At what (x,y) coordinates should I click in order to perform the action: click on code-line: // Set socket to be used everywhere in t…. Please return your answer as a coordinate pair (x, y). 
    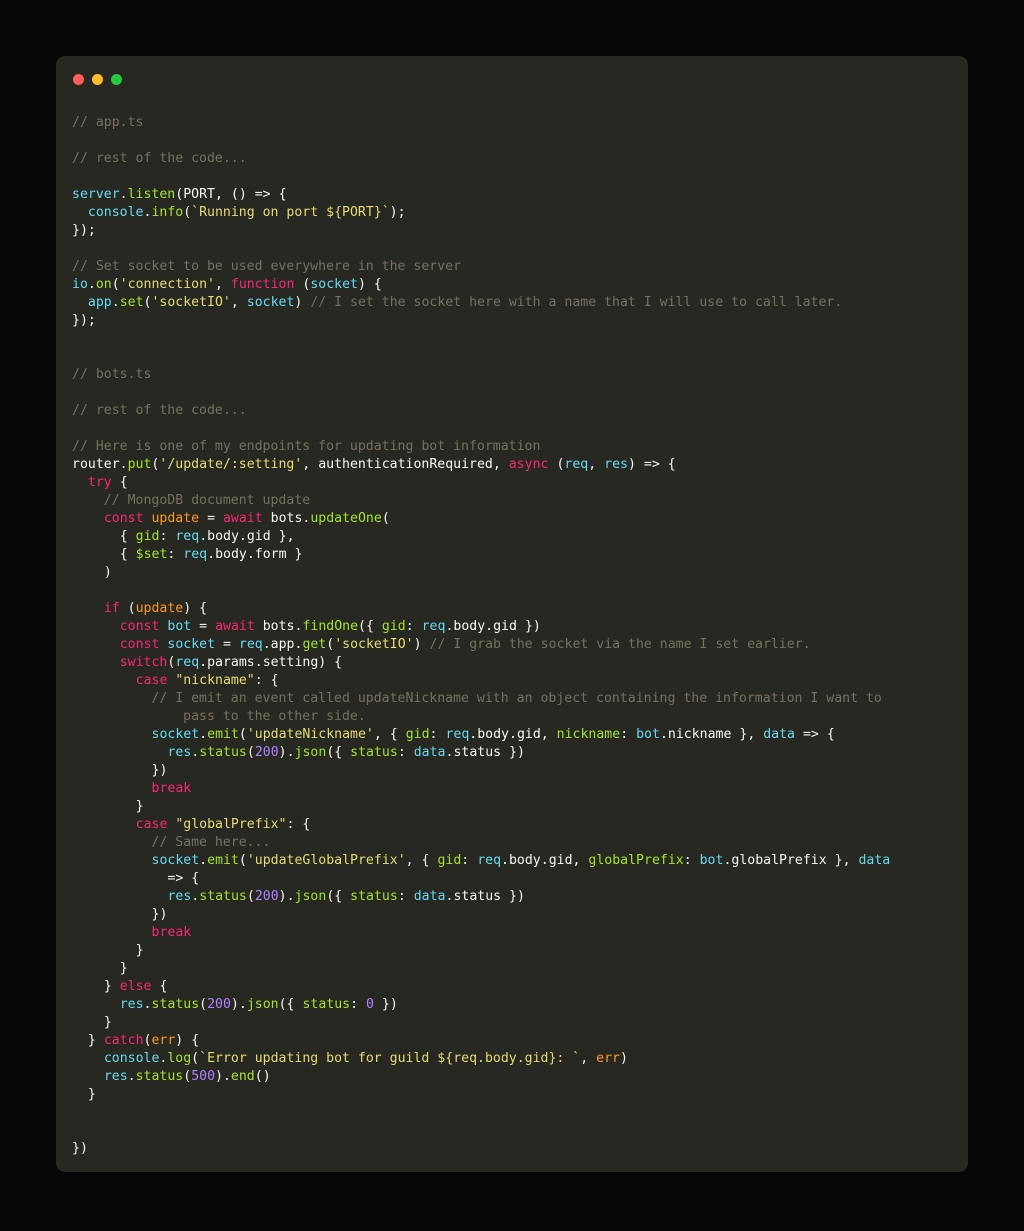
    Looking at the image, I should click on (267, 266).